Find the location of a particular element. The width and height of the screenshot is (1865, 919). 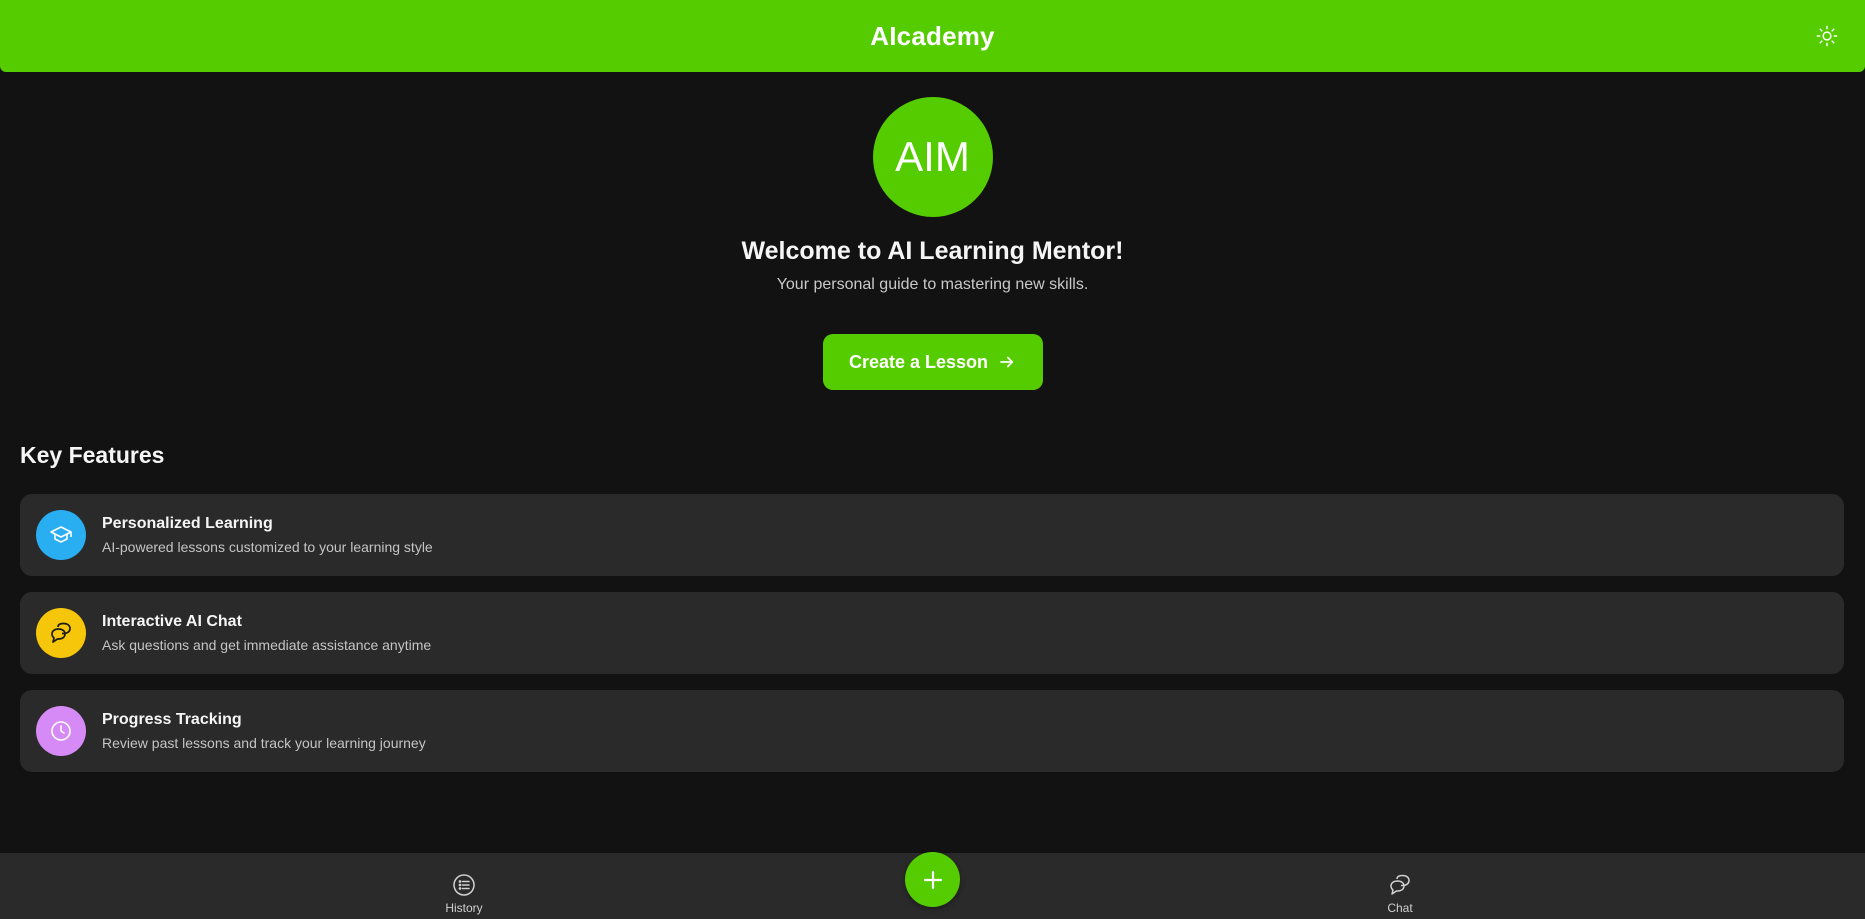

sun-icon is located at coordinates (1827, 36).